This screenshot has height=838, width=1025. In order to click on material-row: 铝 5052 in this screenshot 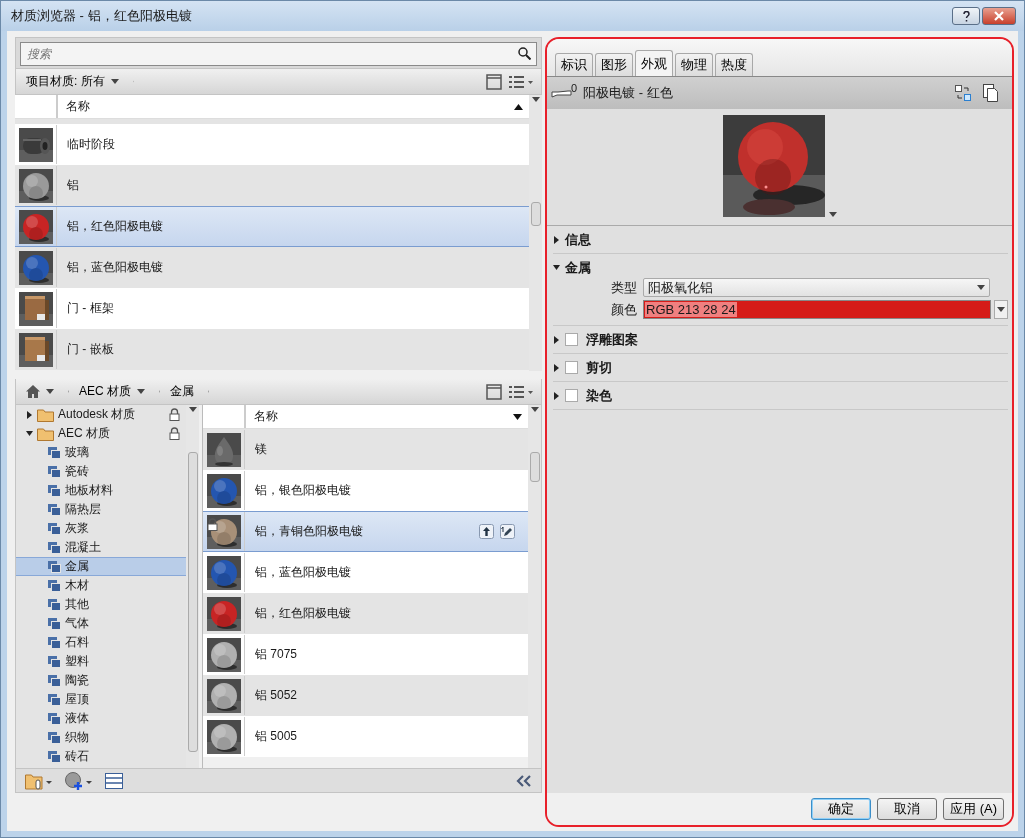, I will do `click(365, 695)`.